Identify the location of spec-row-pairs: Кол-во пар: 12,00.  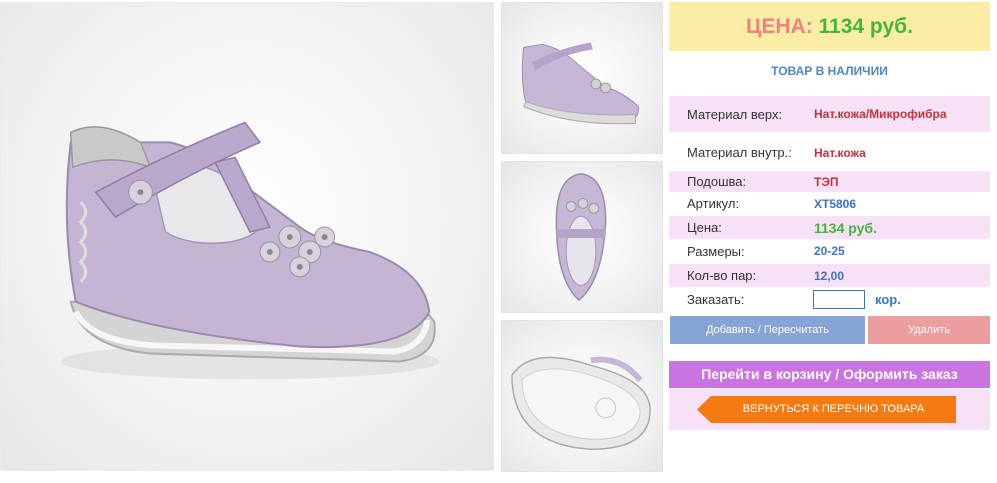
(829, 275).